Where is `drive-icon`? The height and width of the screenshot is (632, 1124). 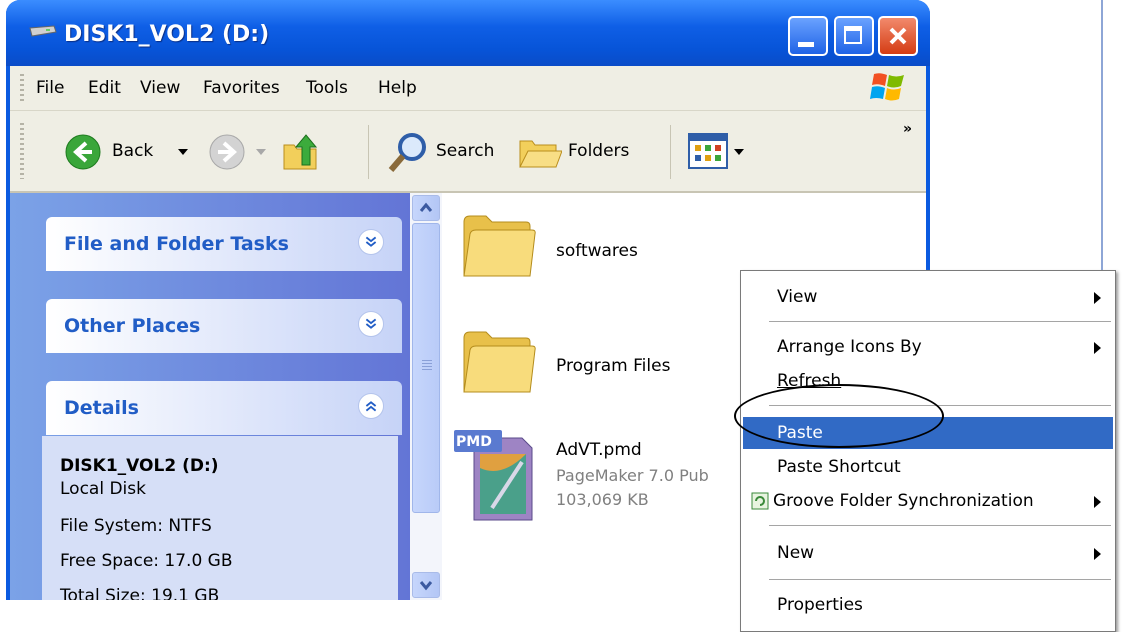 drive-icon is located at coordinates (43, 31).